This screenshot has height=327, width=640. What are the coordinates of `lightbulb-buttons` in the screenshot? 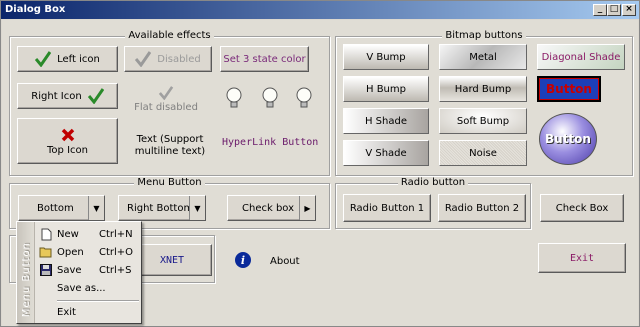 It's located at (270, 98).